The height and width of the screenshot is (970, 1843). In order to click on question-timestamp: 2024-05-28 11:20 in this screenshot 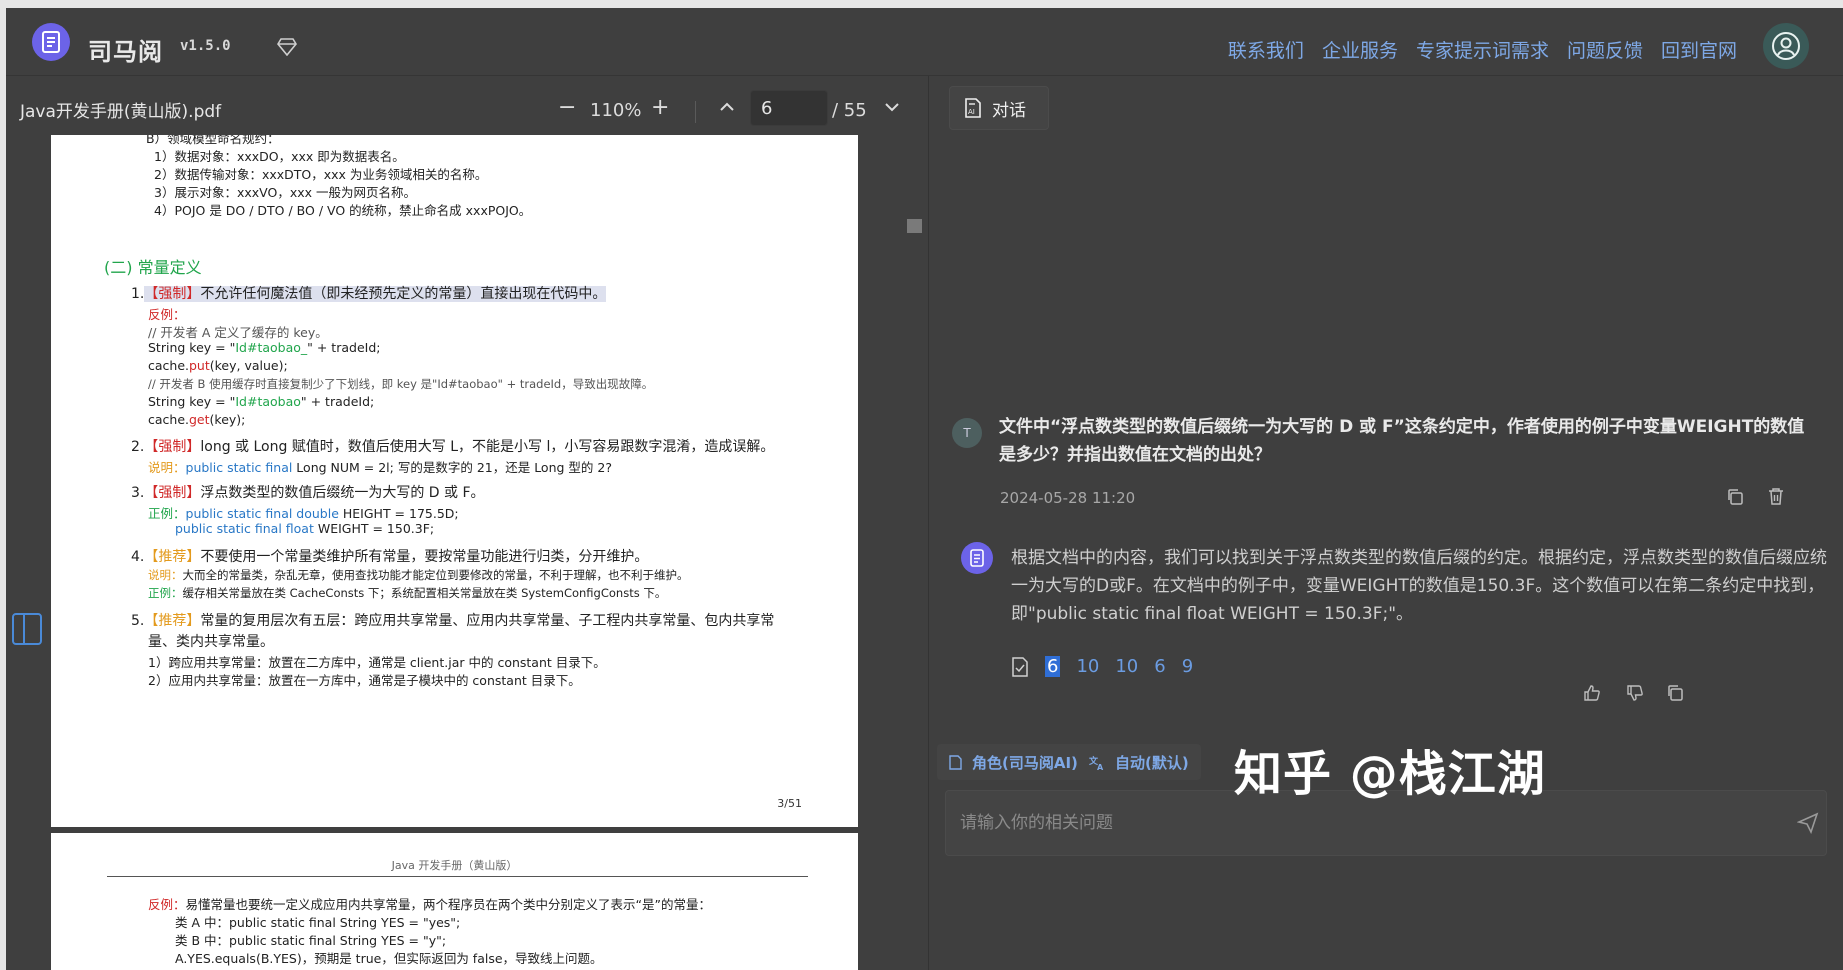, I will do `click(1068, 498)`.